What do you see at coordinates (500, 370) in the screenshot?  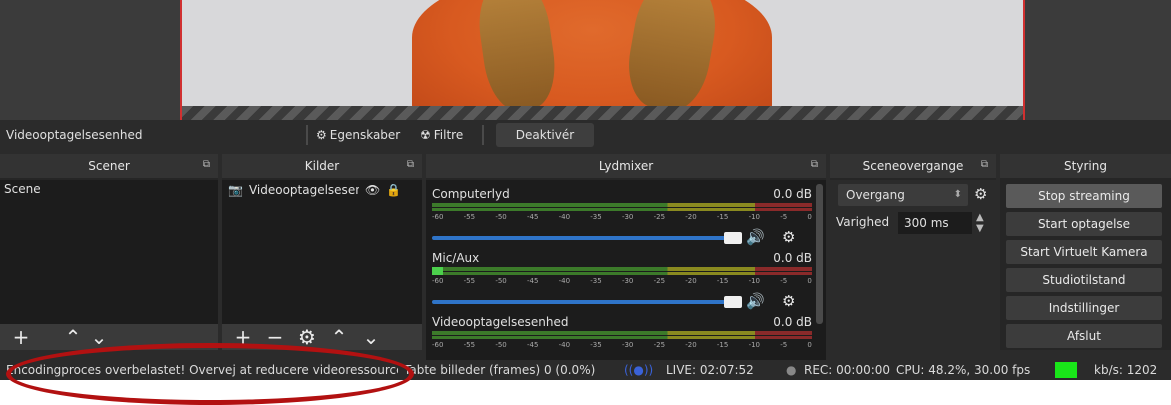 I see `dropped-frames: Tabte billeder (frames) 0 (0.0%)` at bounding box center [500, 370].